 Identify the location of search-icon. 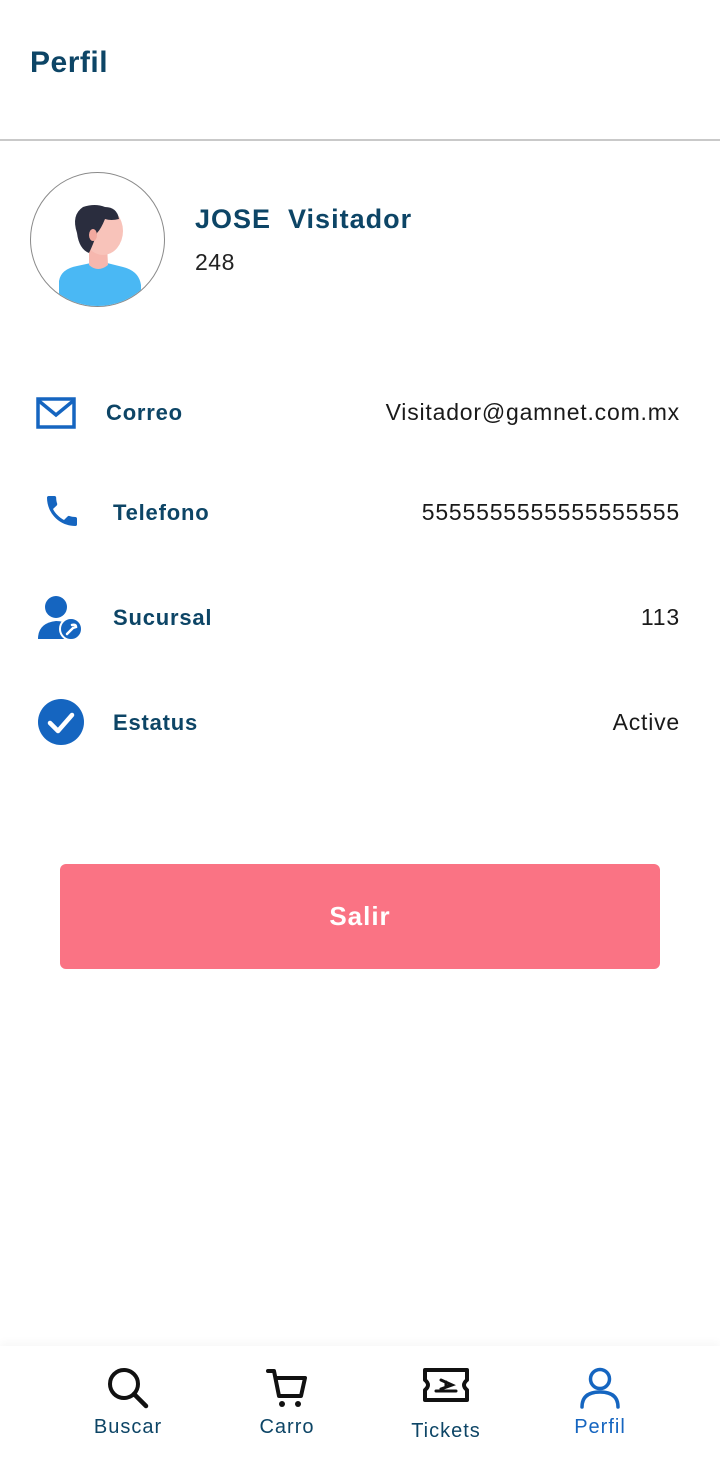
(128, 1388).